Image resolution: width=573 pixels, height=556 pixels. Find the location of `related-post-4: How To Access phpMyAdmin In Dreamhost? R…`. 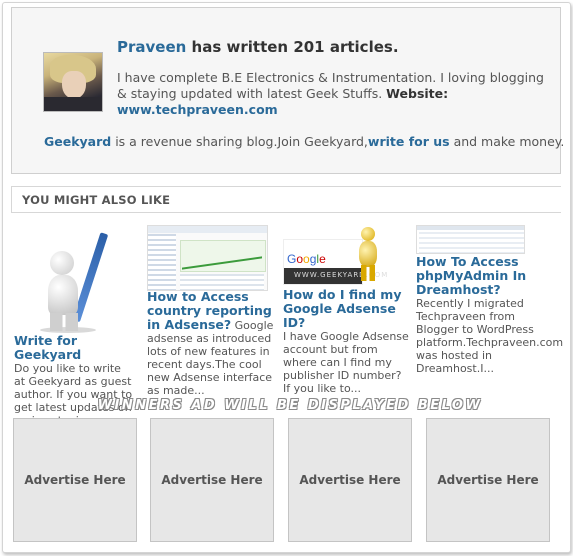

related-post-4: How To Access phpMyAdmin In Dreamhost? R… is located at coordinates (489, 315).